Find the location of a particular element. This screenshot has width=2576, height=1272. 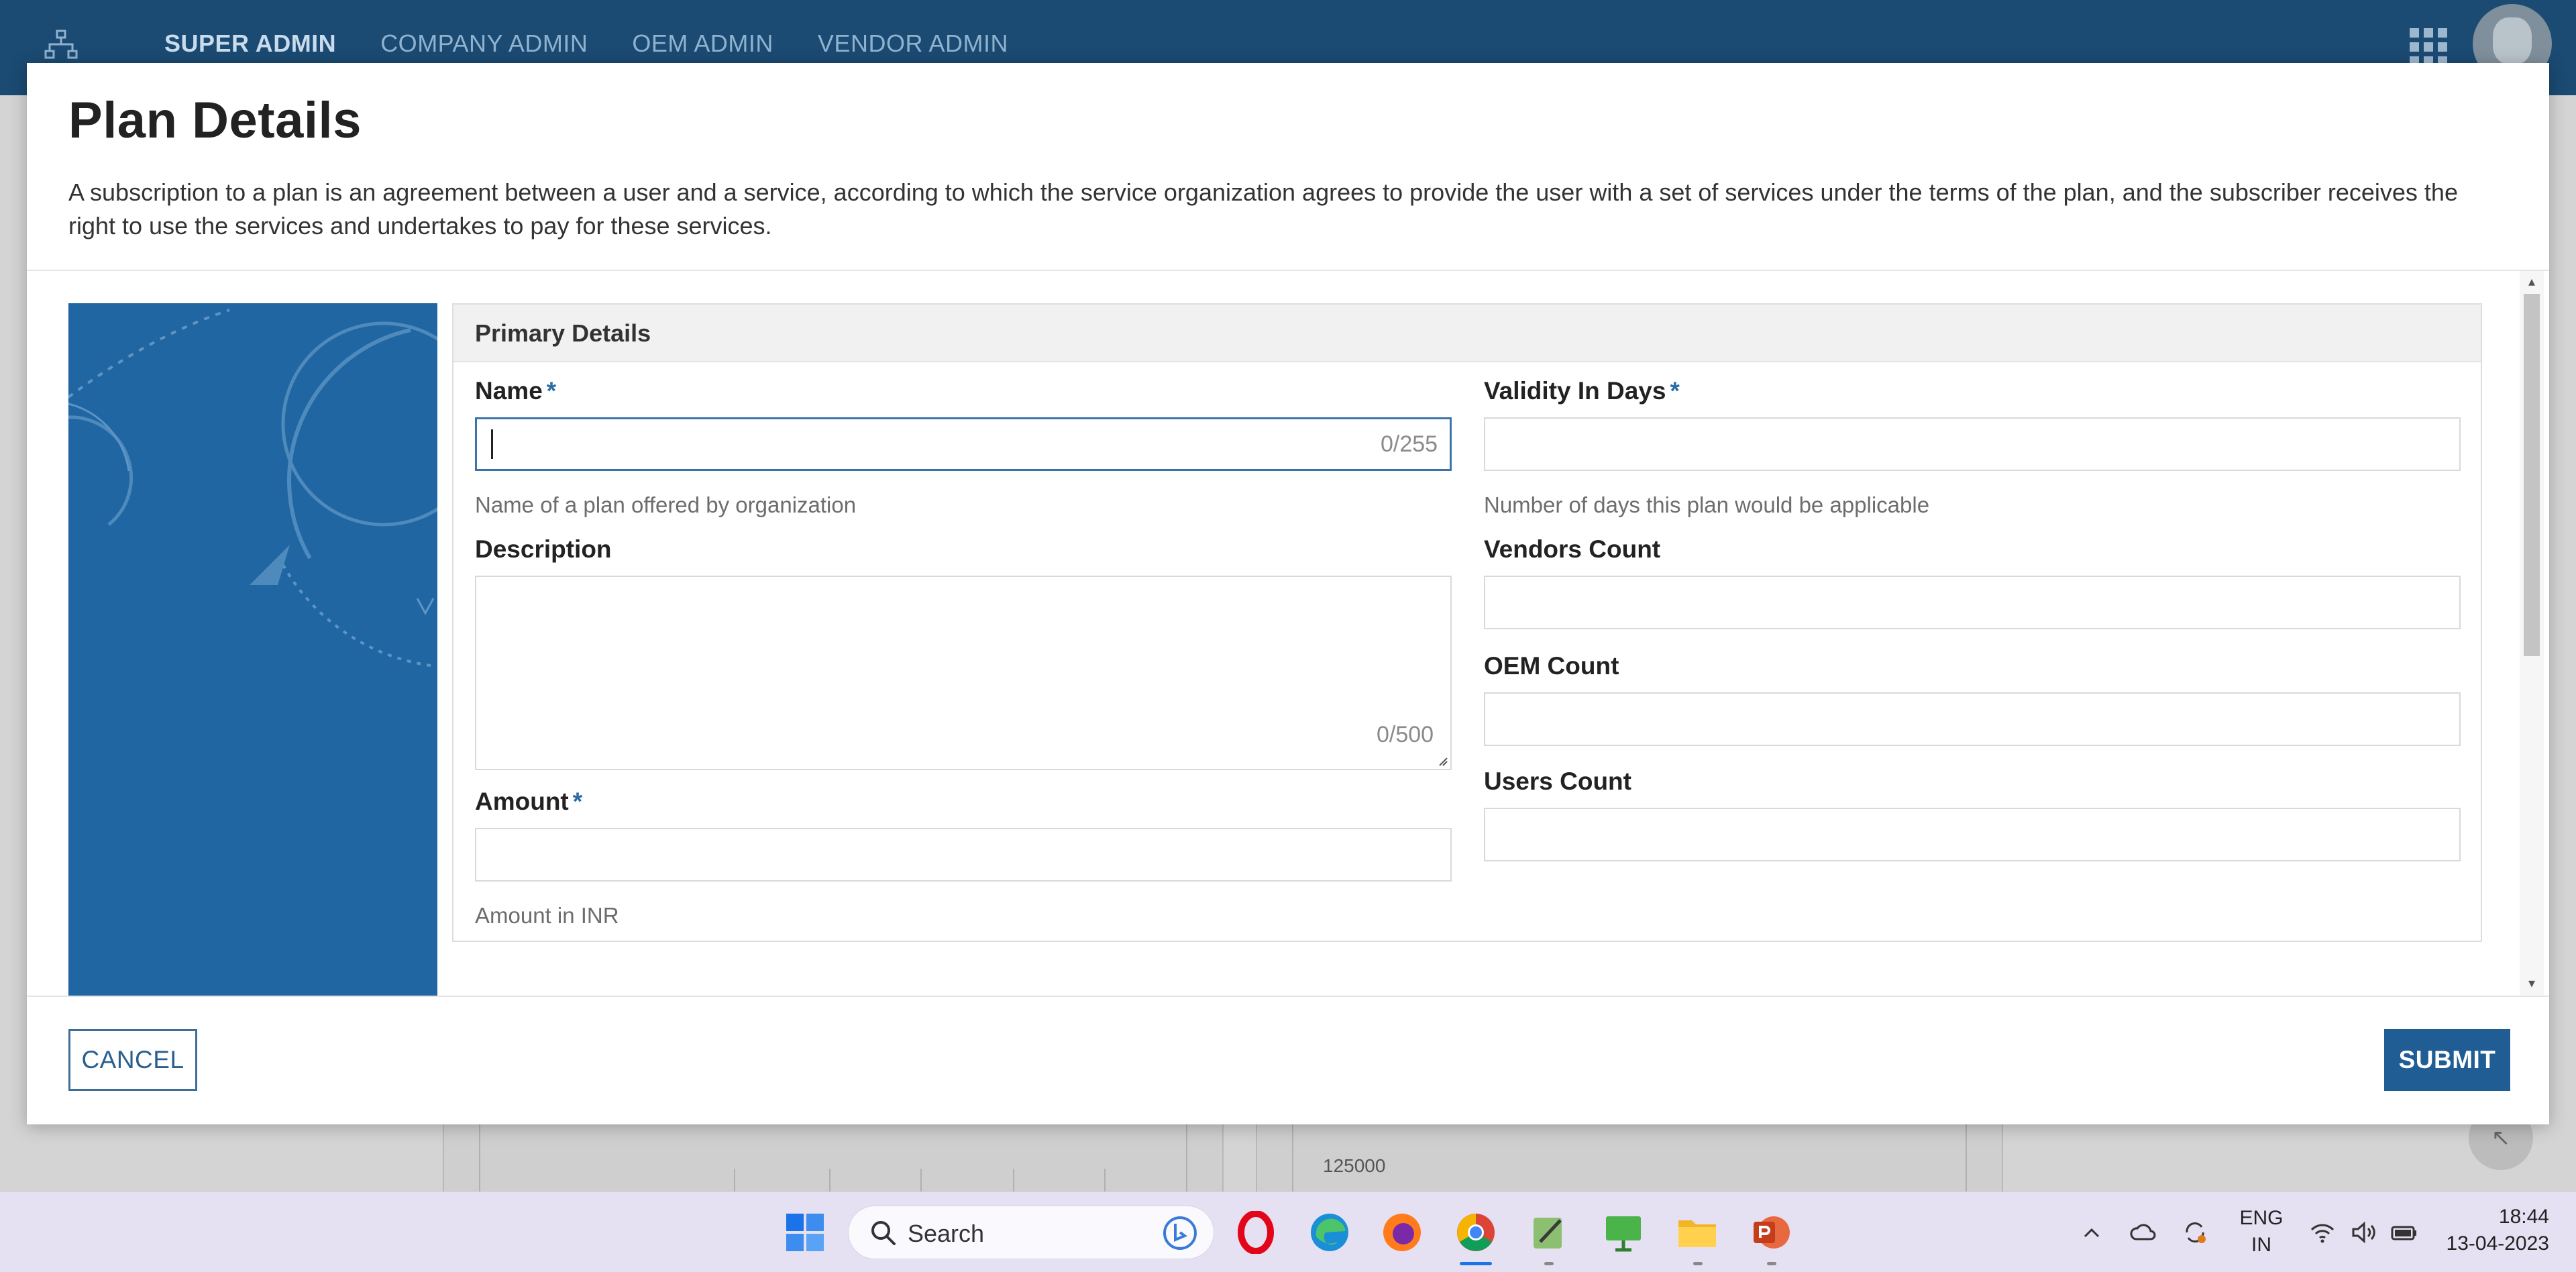

powerpoint-icon is located at coordinates (1771, 1232).